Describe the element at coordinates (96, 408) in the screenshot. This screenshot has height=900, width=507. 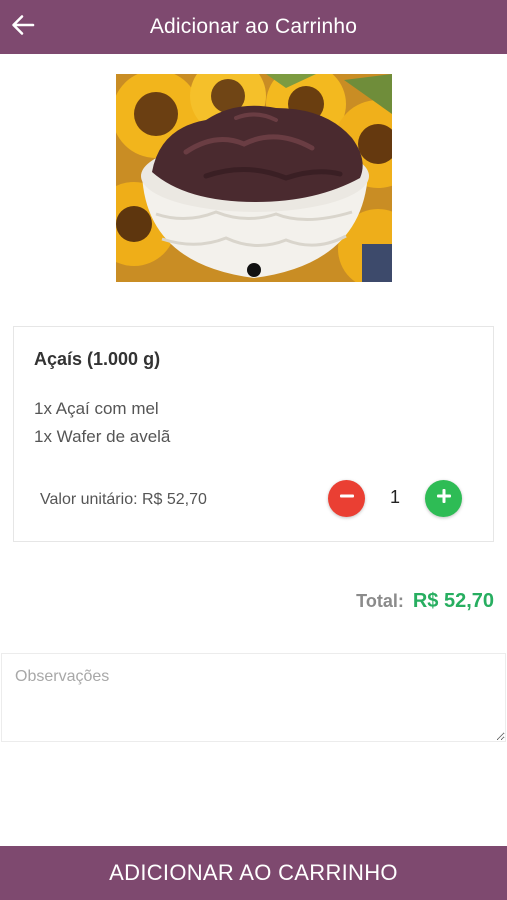
I see `item-addon: 1x Açaí com mel` at that location.